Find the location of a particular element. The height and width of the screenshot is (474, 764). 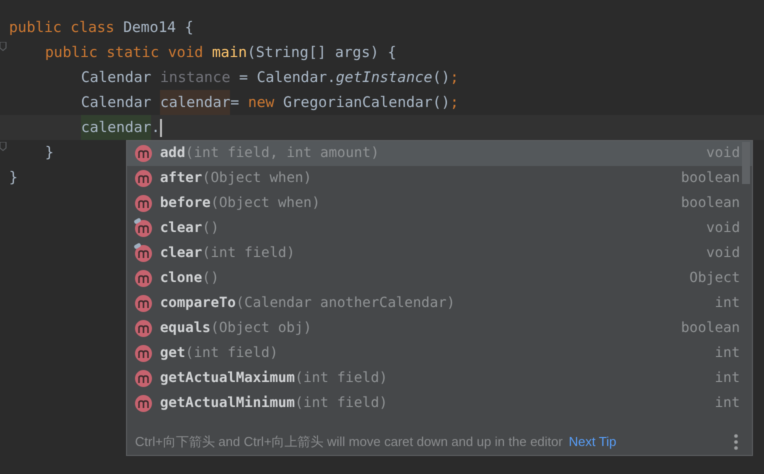

code-token: public class is located at coordinates (62, 28).